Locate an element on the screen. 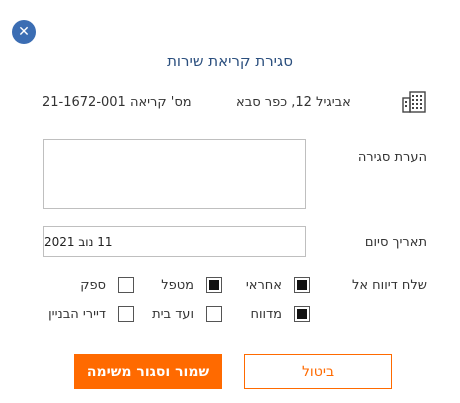 The height and width of the screenshot is (403, 460). recipient-handler-checkbox: מטפל is located at coordinates (191, 285).